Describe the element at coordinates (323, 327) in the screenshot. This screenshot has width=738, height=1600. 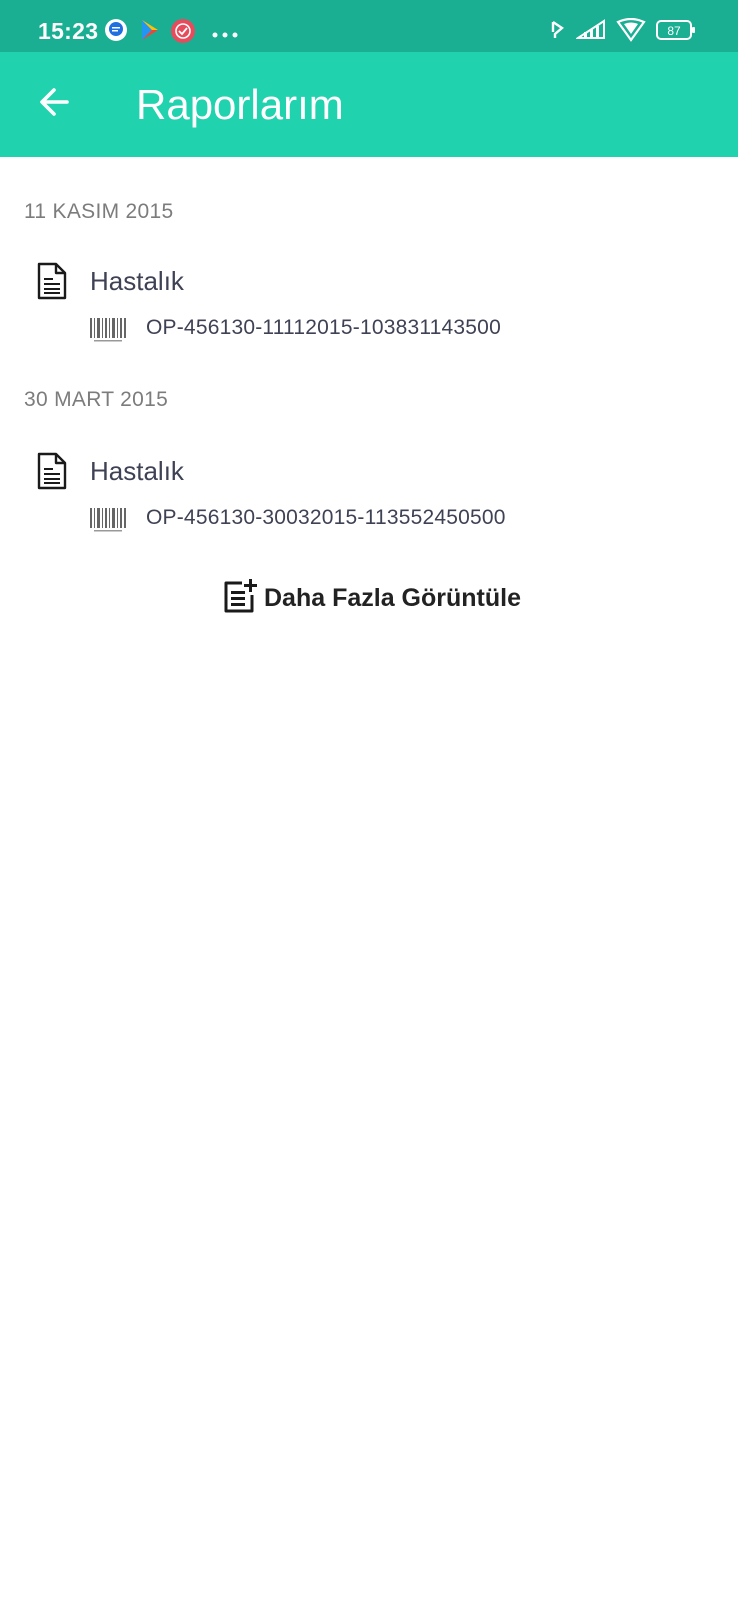
I see `report-code: OP-456130-11112015-103831143500` at that location.